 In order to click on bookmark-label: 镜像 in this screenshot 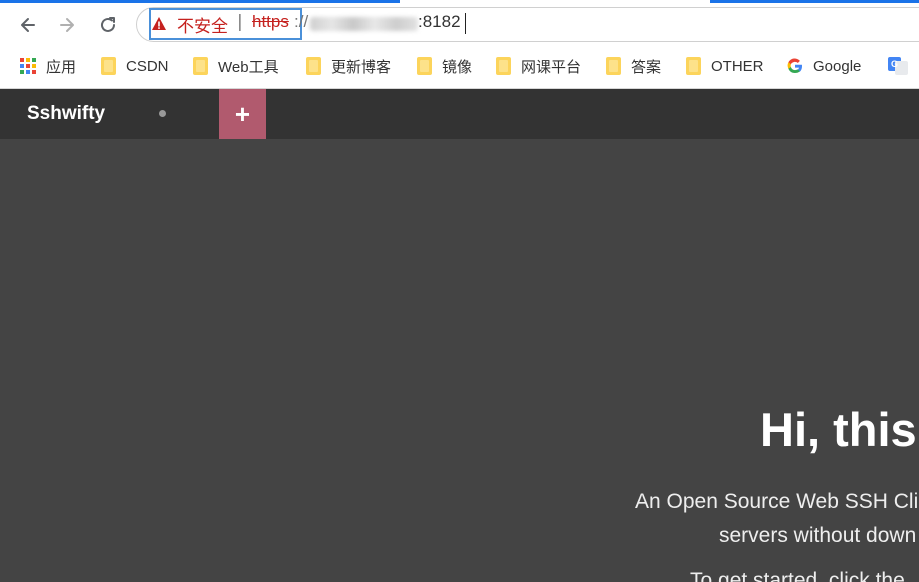, I will do `click(457, 67)`.